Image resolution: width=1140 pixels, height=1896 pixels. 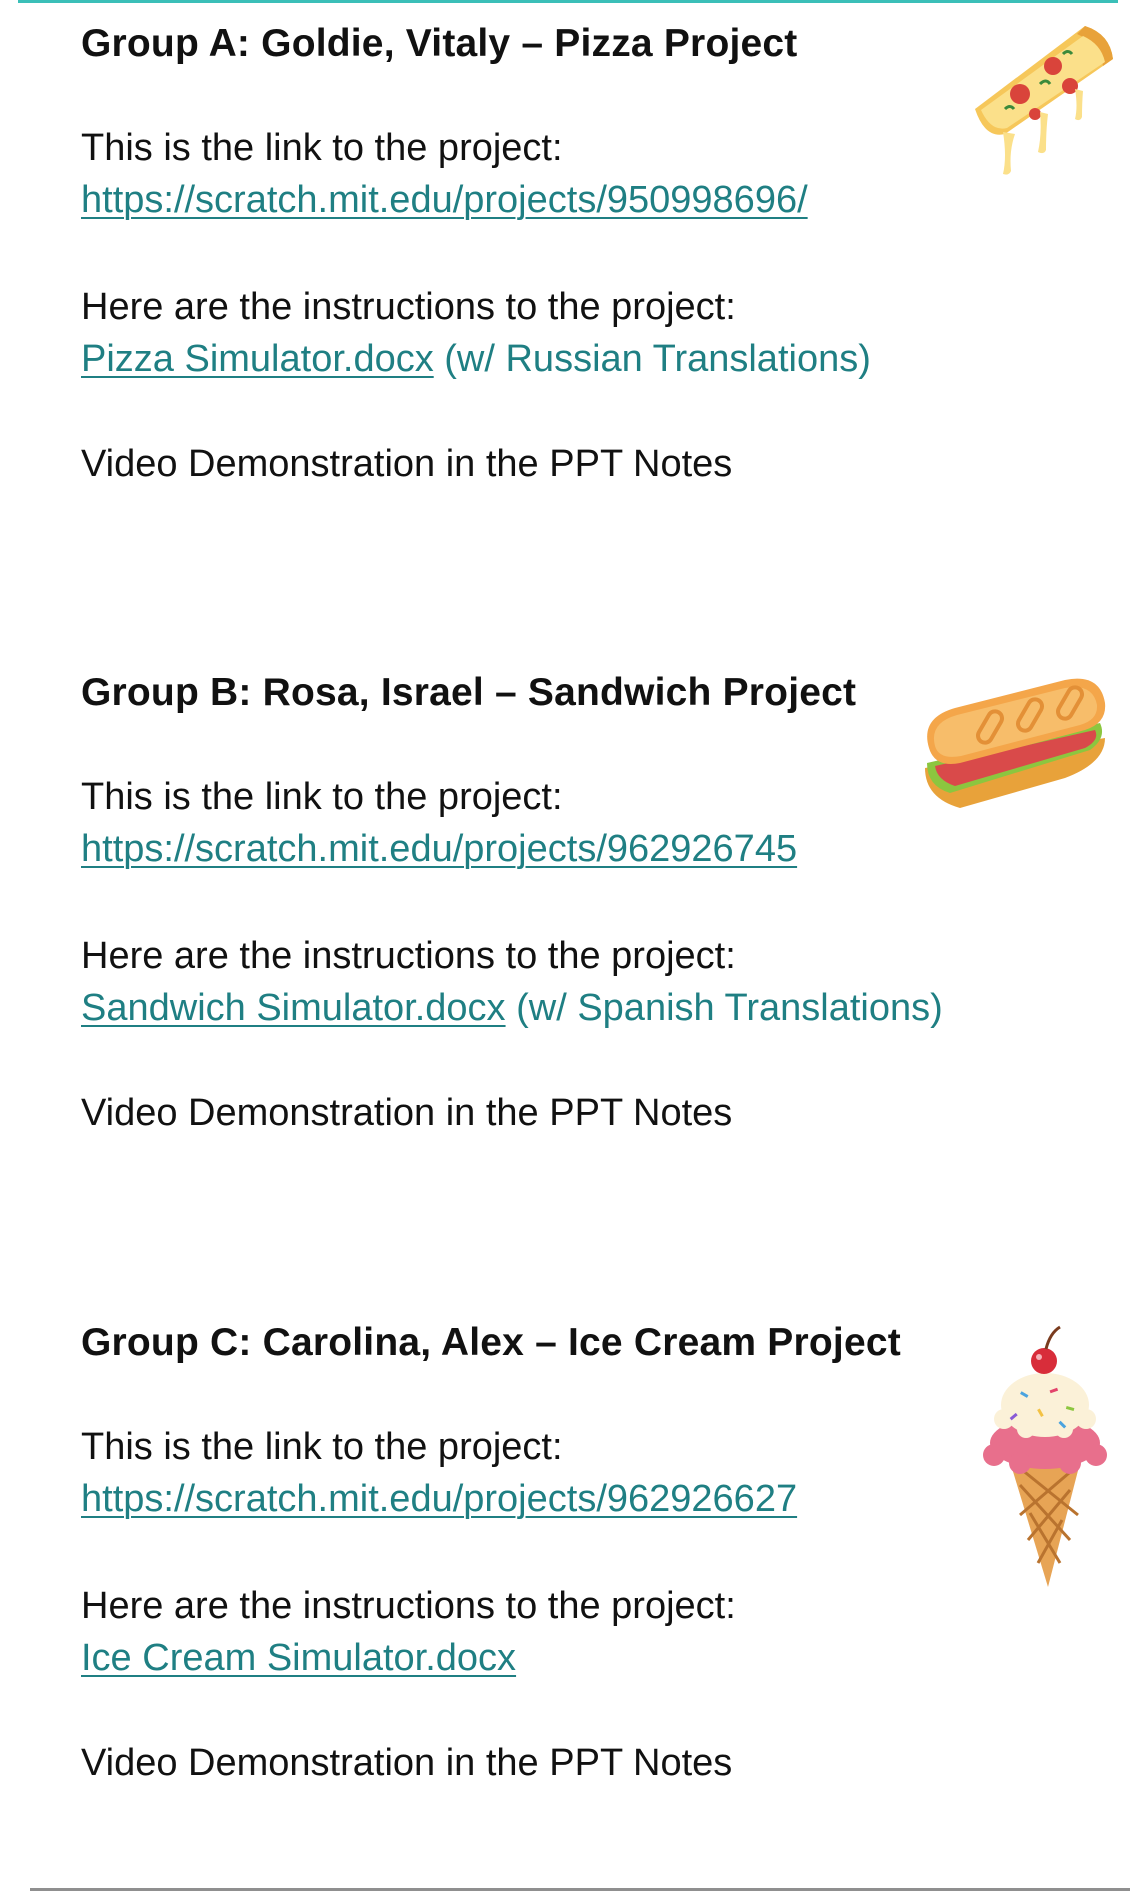 What do you see at coordinates (1044, 100) in the screenshot?
I see `pizza-slice-icon` at bounding box center [1044, 100].